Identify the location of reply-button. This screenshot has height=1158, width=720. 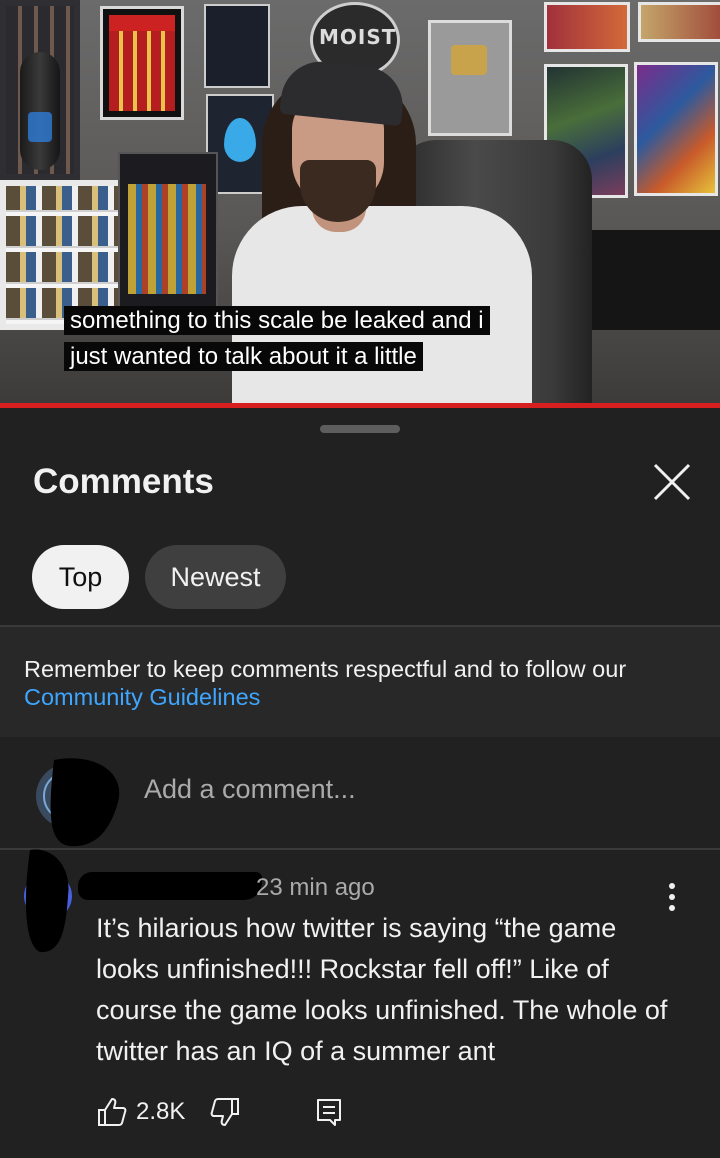
(329, 1112).